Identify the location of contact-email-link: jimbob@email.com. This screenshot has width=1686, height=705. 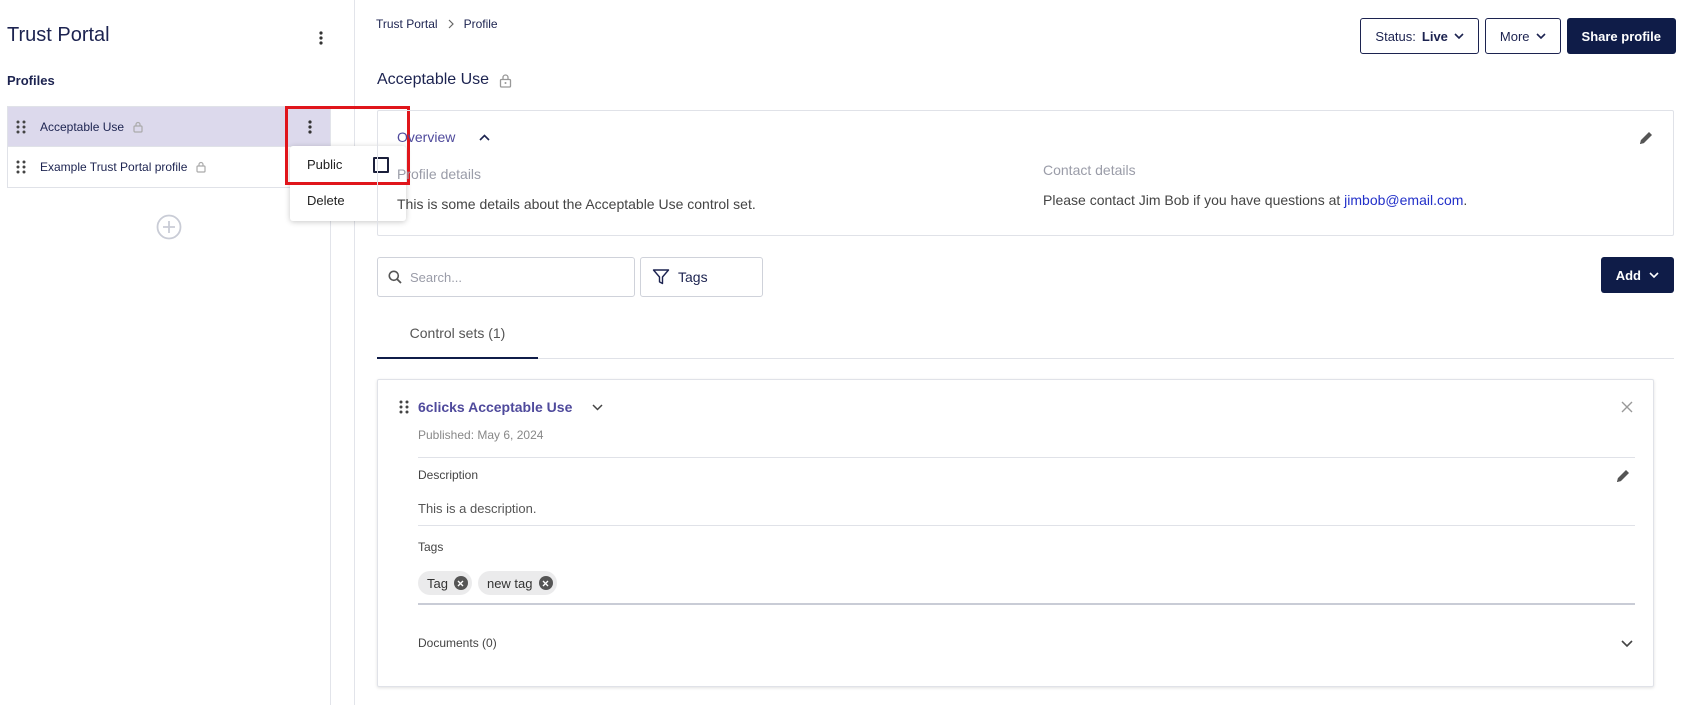
(1403, 200).